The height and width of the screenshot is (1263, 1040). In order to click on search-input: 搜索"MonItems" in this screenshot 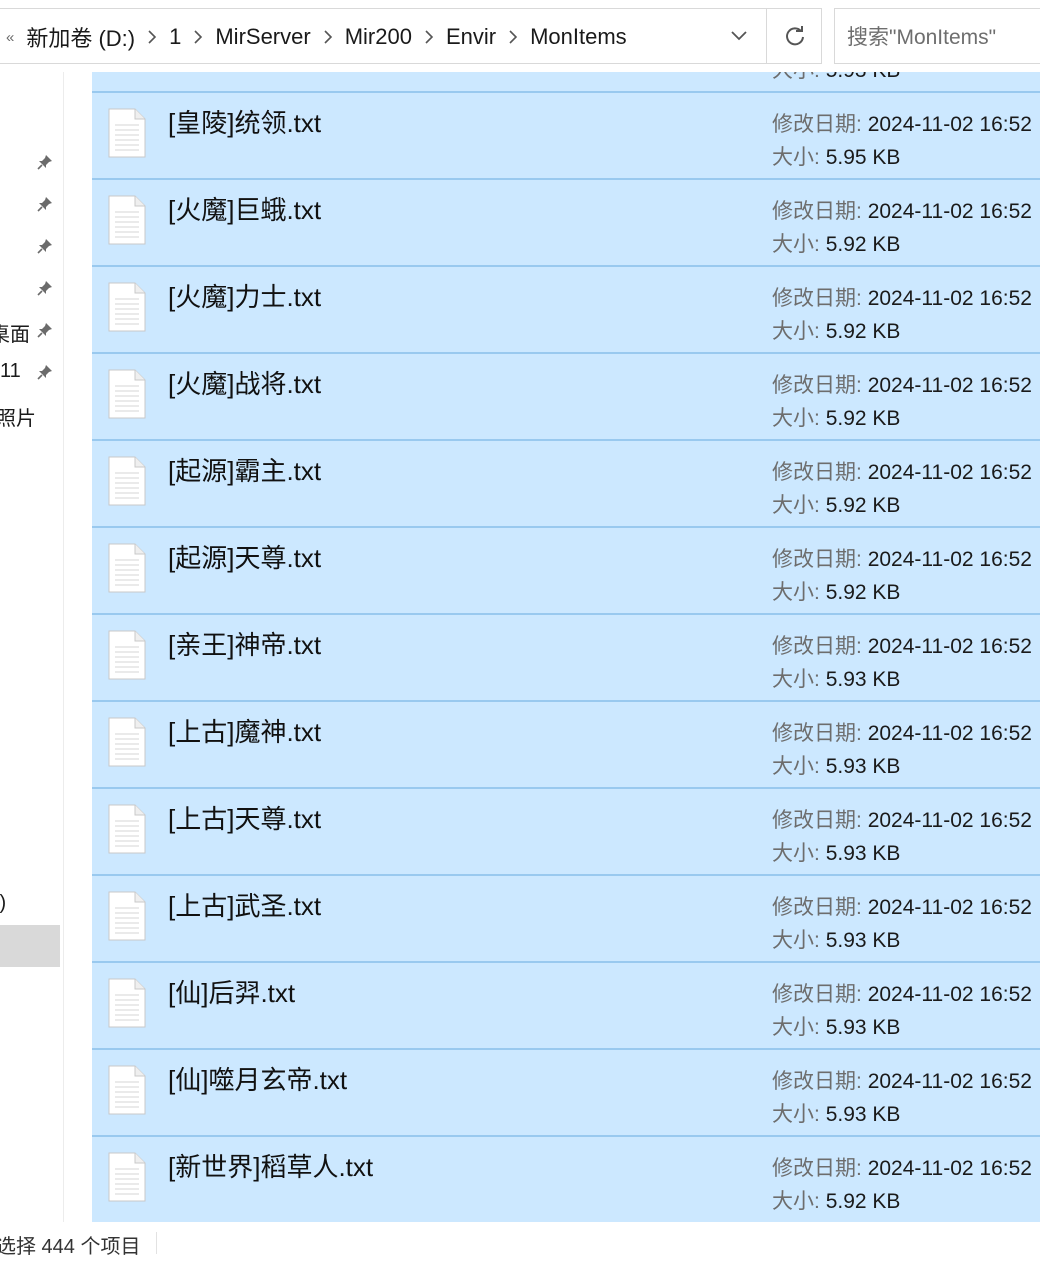, I will do `click(937, 36)`.